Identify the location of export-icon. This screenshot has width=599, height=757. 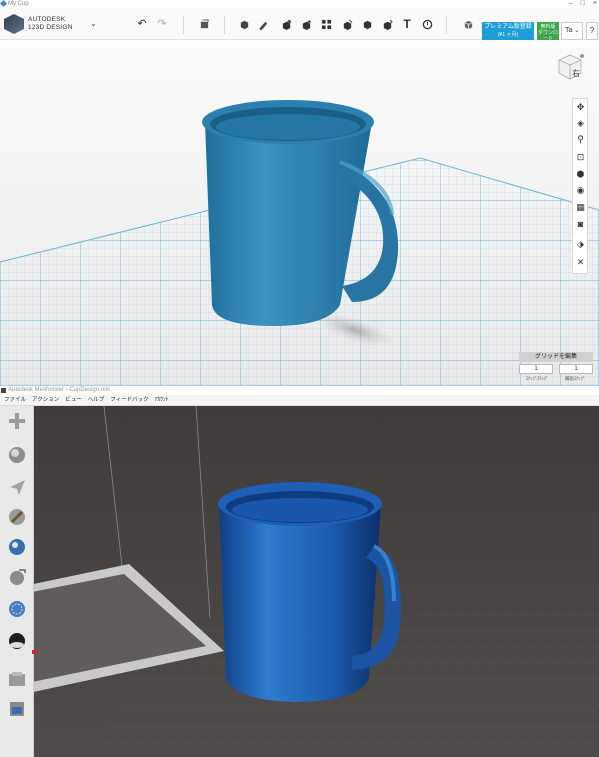
(17, 679).